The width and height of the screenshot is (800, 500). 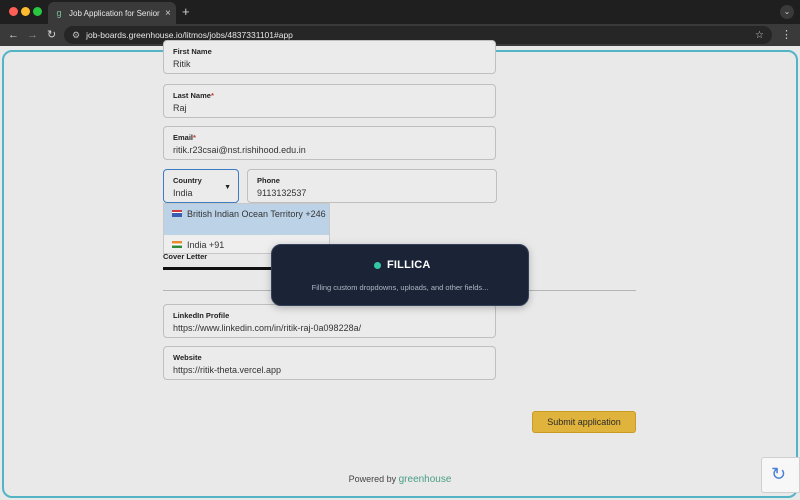 I want to click on country-option-biot: British Indian Ocean Territory +246, so click(x=246, y=219).